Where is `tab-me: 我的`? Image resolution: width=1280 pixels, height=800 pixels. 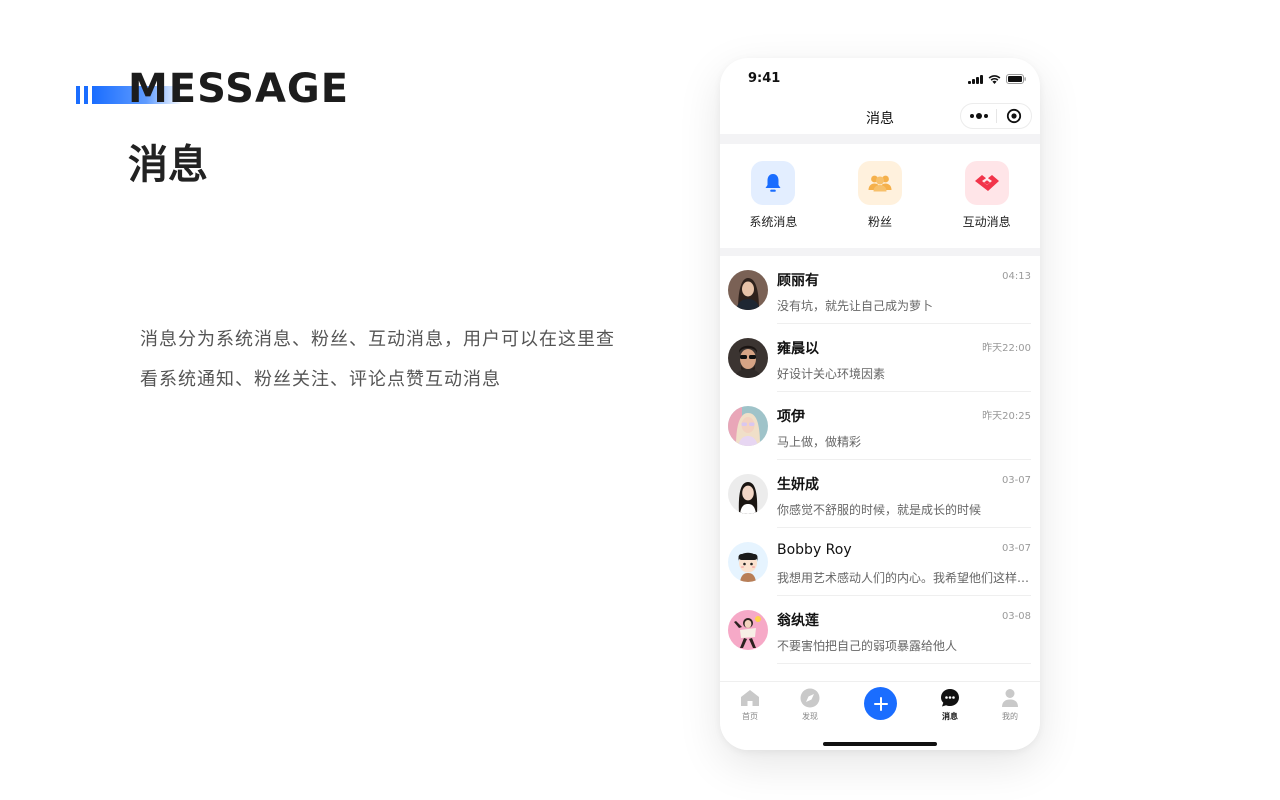 tab-me: 我的 is located at coordinates (1010, 705).